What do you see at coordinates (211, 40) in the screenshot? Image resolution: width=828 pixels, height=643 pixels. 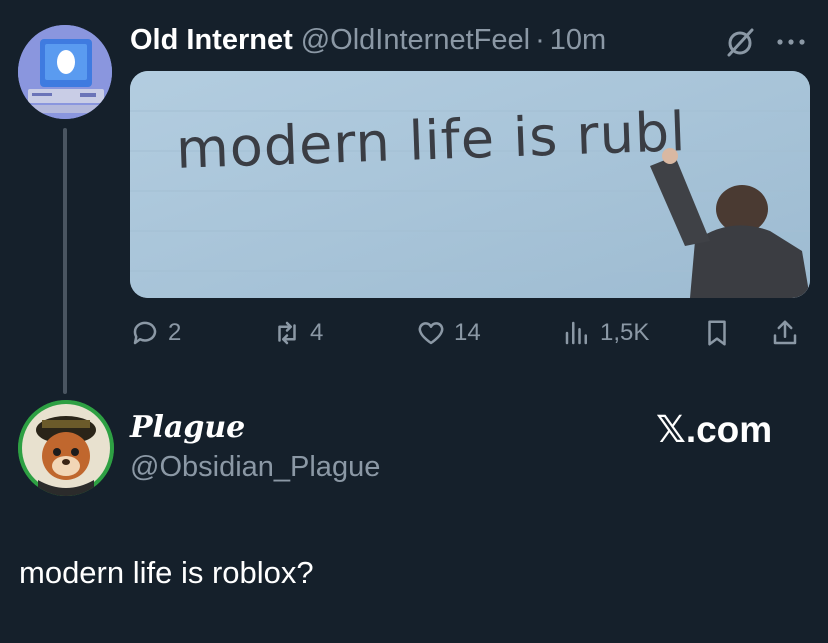 I see `author-name: Old Internet` at bounding box center [211, 40].